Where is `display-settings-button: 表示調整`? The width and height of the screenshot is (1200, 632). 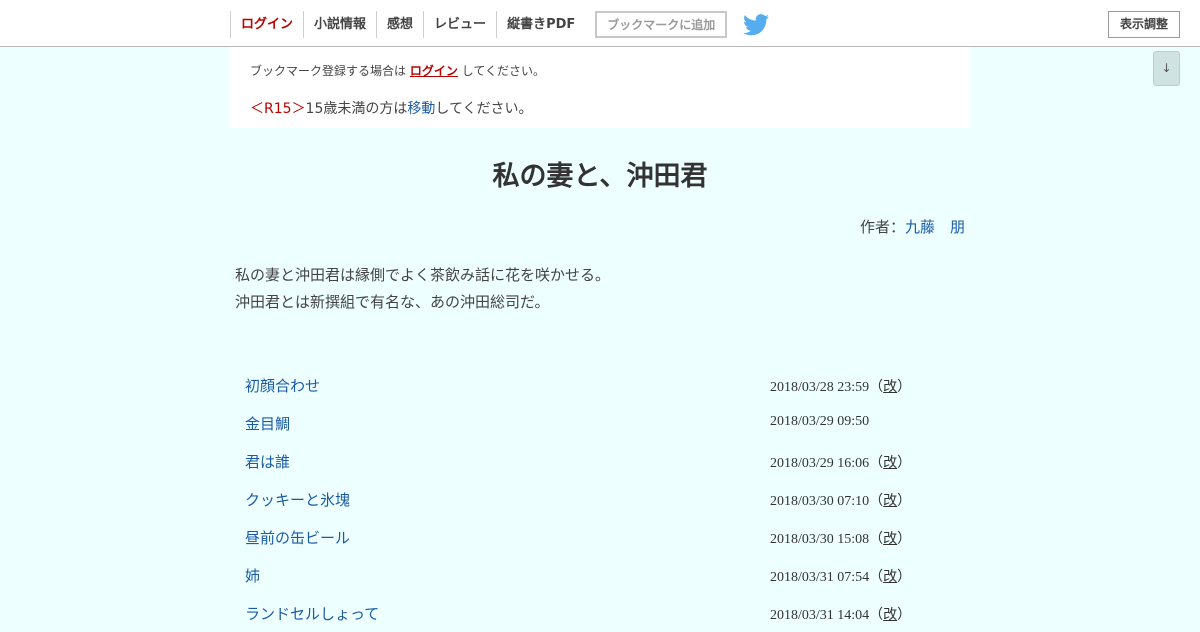 display-settings-button: 表示調整 is located at coordinates (1144, 24).